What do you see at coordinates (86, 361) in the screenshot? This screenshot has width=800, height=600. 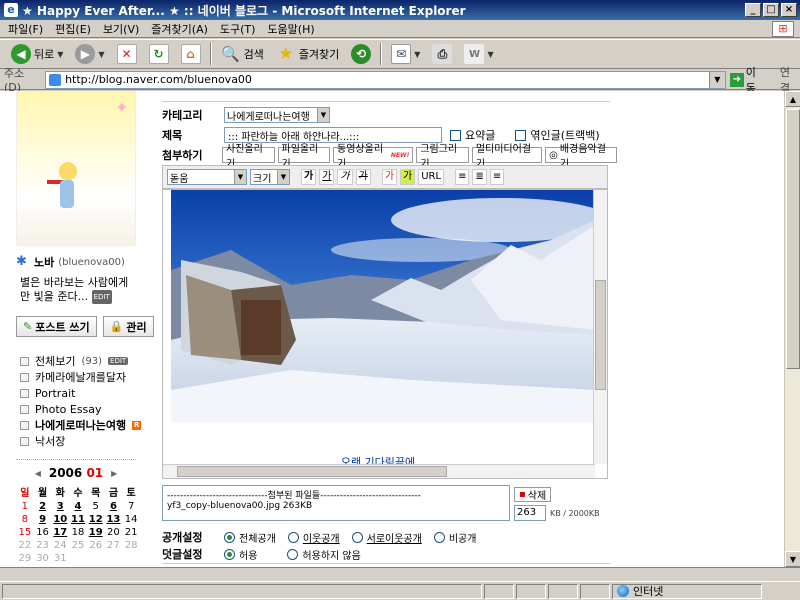 I see `category-item: 전체보기 (93) EDIT` at bounding box center [86, 361].